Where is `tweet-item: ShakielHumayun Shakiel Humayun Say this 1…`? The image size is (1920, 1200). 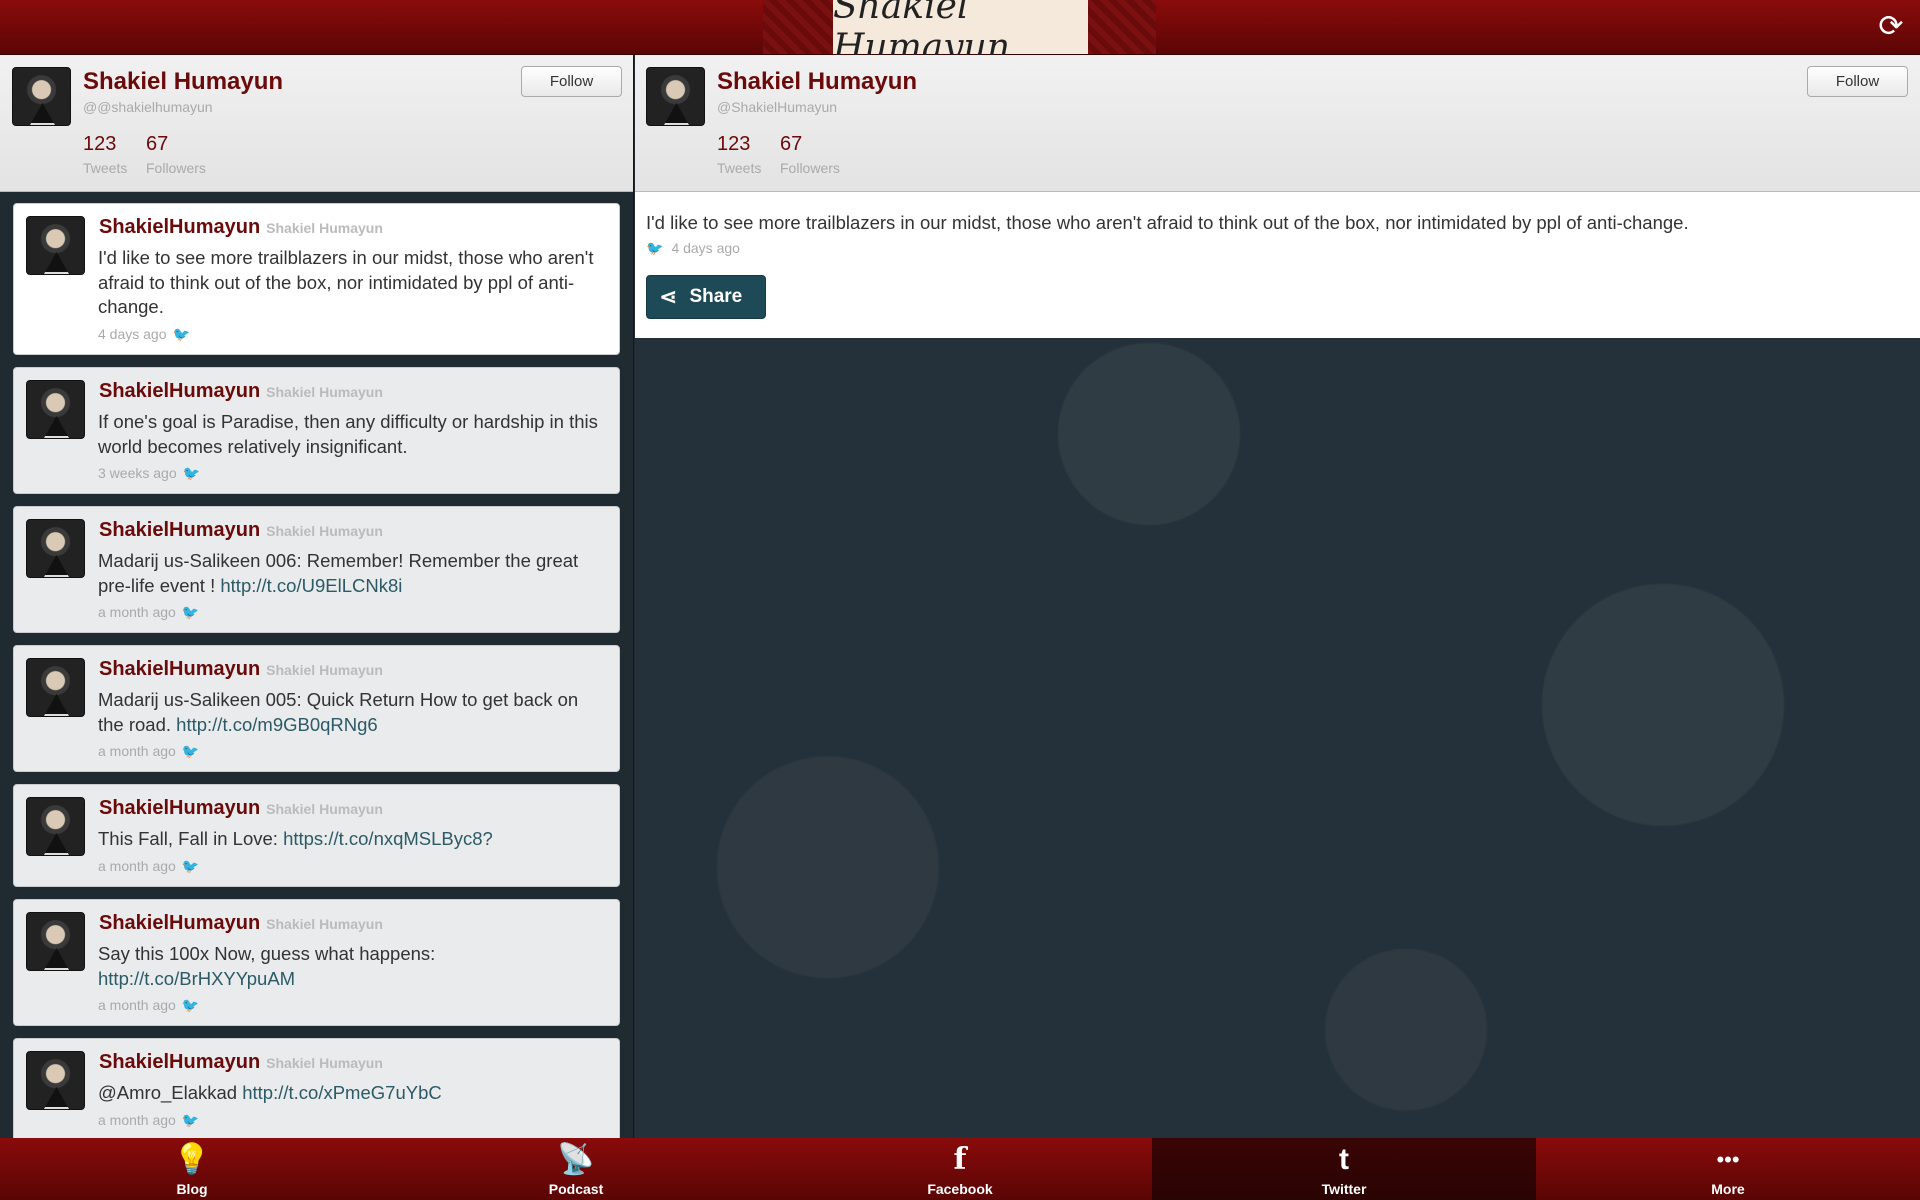
tweet-item: ShakielHumayun Shakiel Humayun Say this 1… is located at coordinates (316, 962).